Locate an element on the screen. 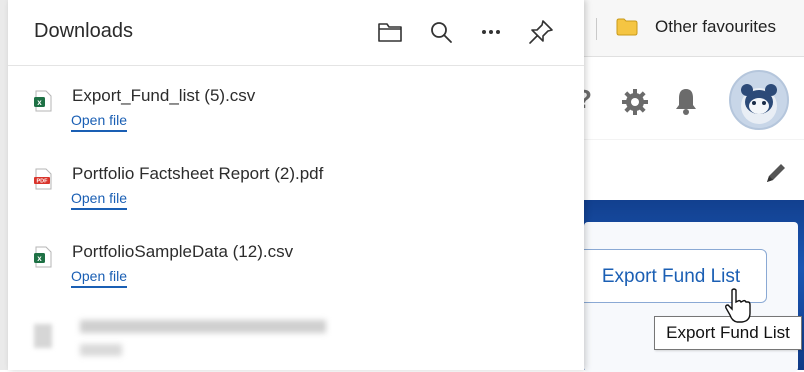  avatar-image is located at coordinates (759, 104).